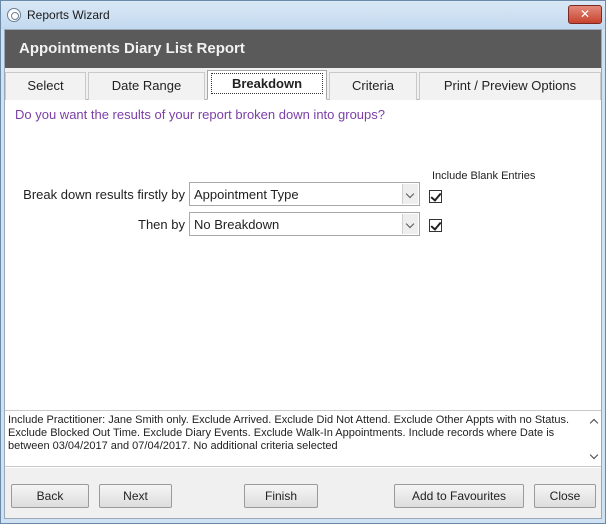  Describe the element at coordinates (303, 49) in the screenshot. I see `report-header: Appointments Diary List Report` at that location.